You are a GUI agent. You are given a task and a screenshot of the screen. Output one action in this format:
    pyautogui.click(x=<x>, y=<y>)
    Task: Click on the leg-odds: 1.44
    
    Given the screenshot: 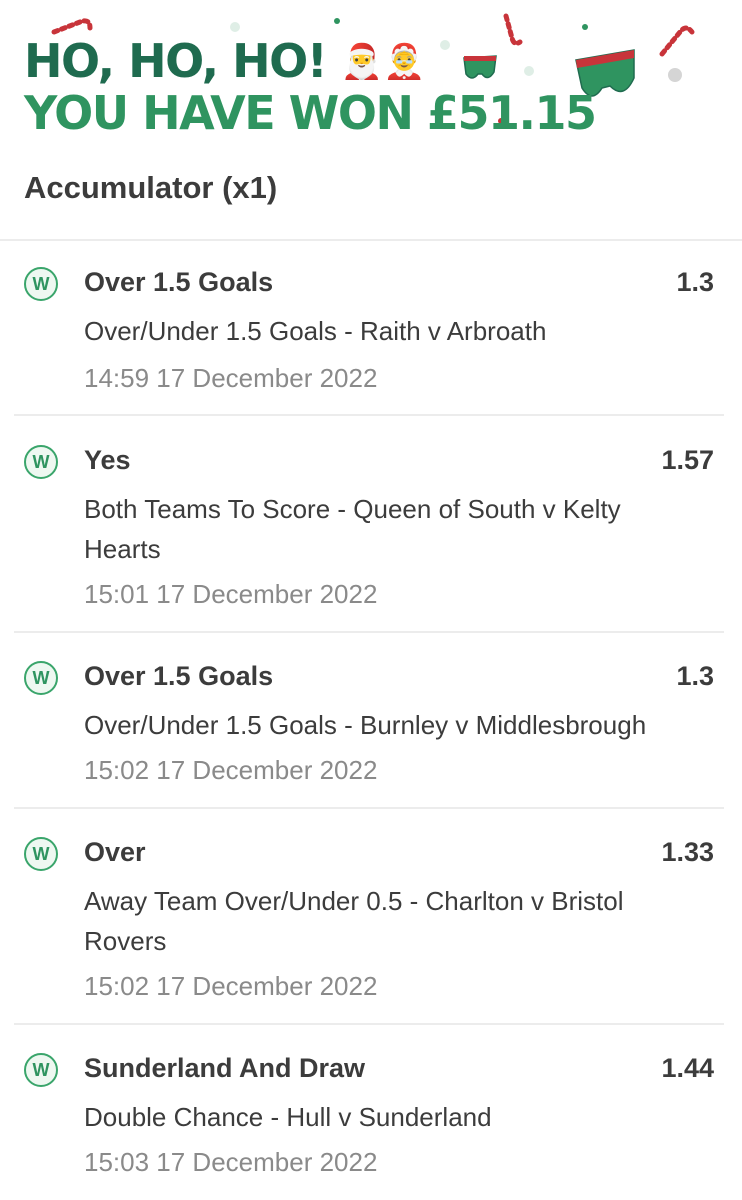 What is the action you would take?
    pyautogui.click(x=687, y=1068)
    